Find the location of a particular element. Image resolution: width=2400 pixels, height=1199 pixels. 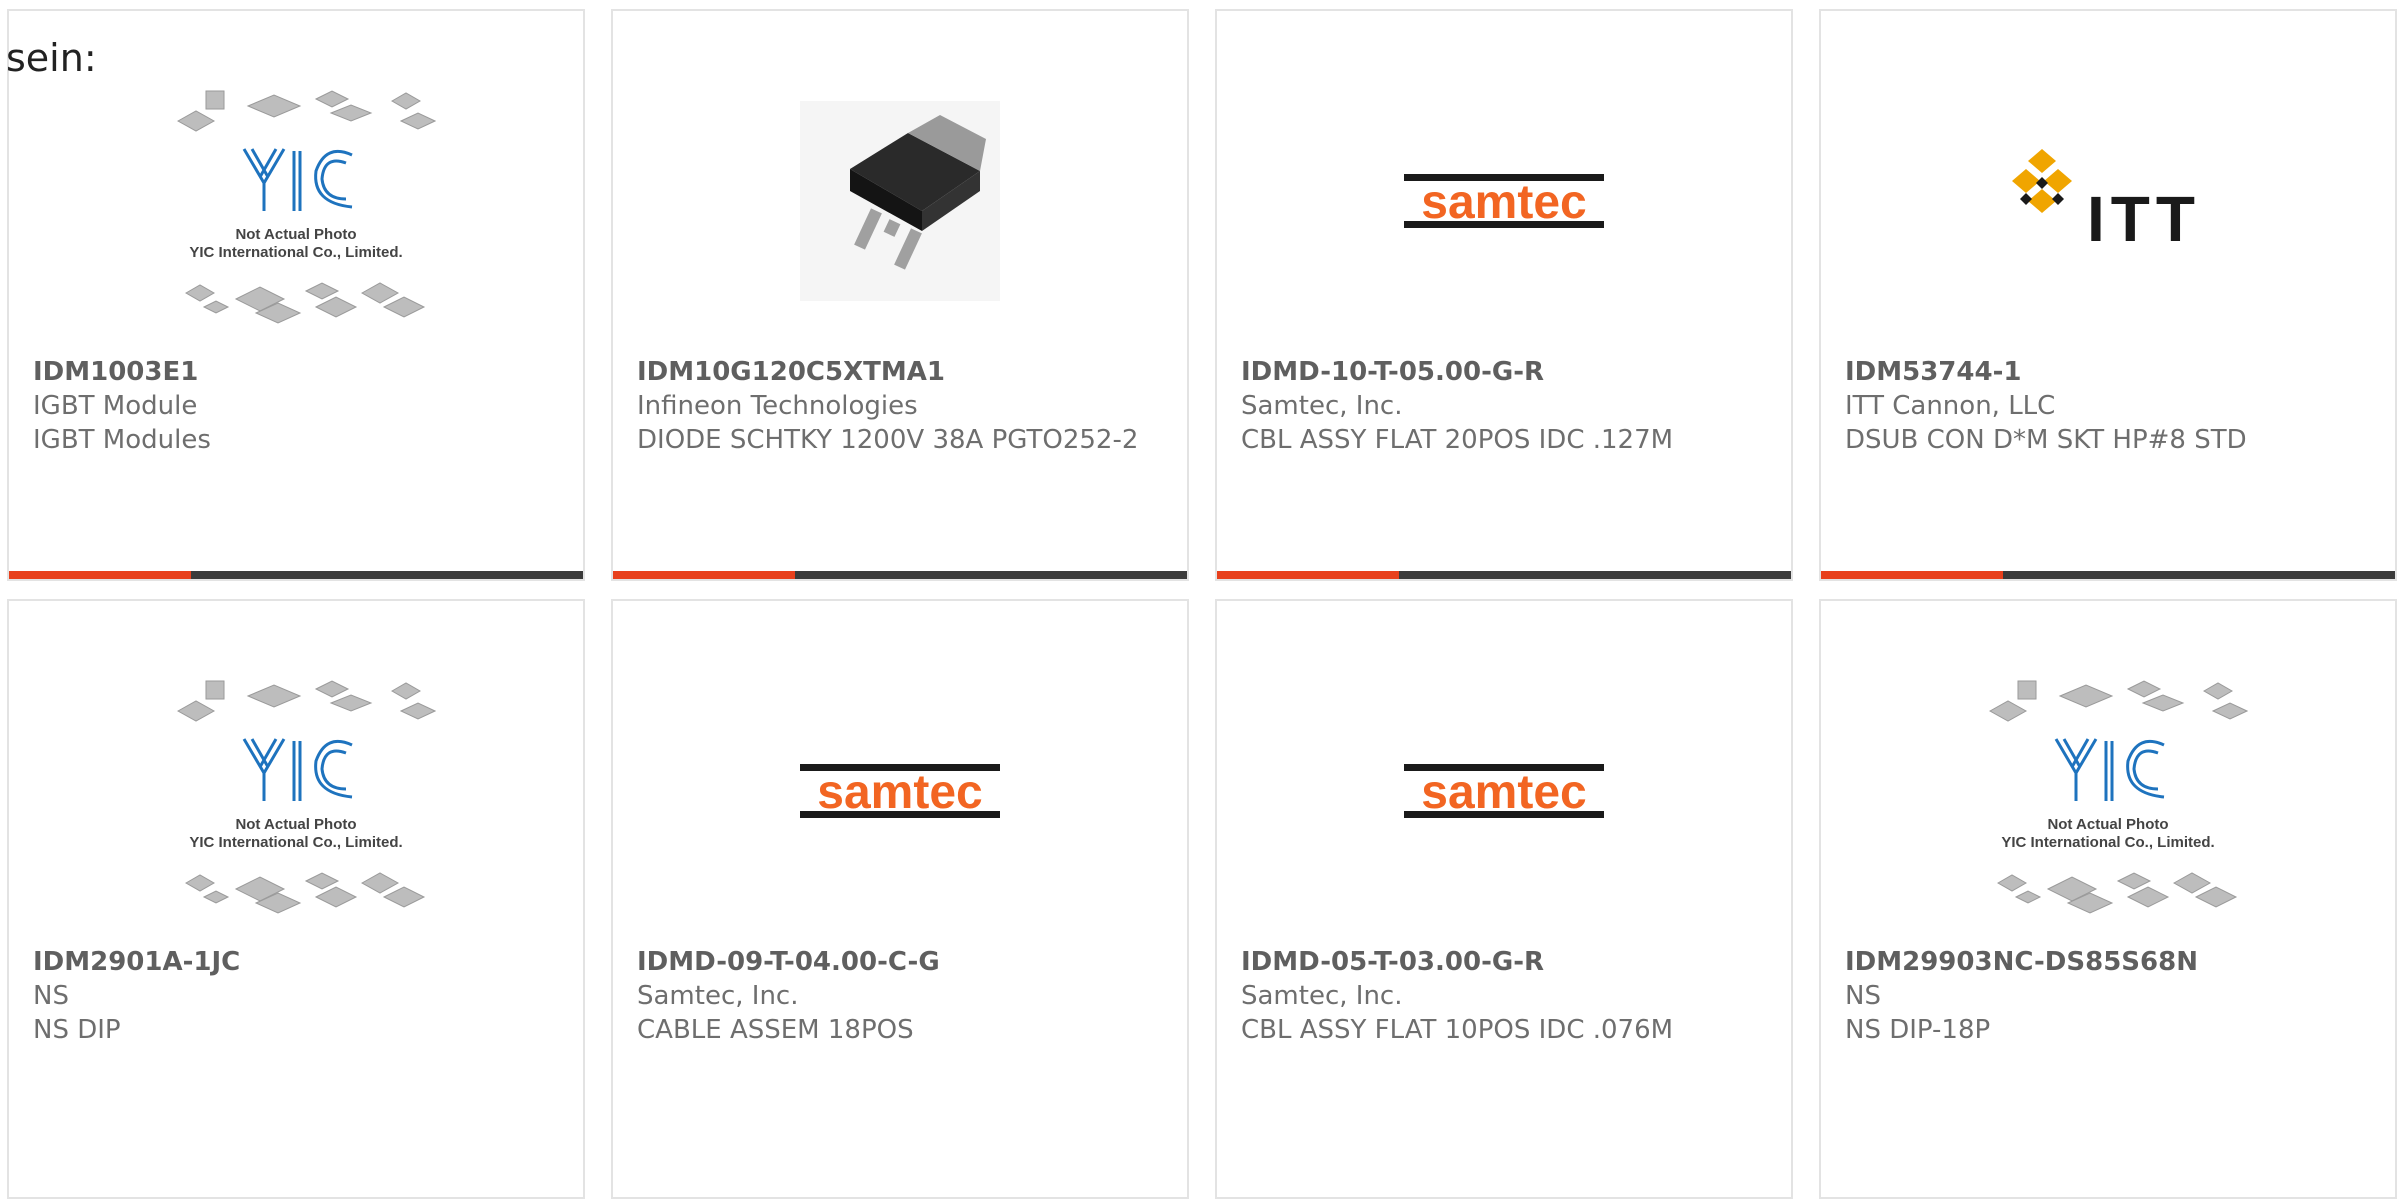

part-number: IDM1003E1 is located at coordinates (298, 372).